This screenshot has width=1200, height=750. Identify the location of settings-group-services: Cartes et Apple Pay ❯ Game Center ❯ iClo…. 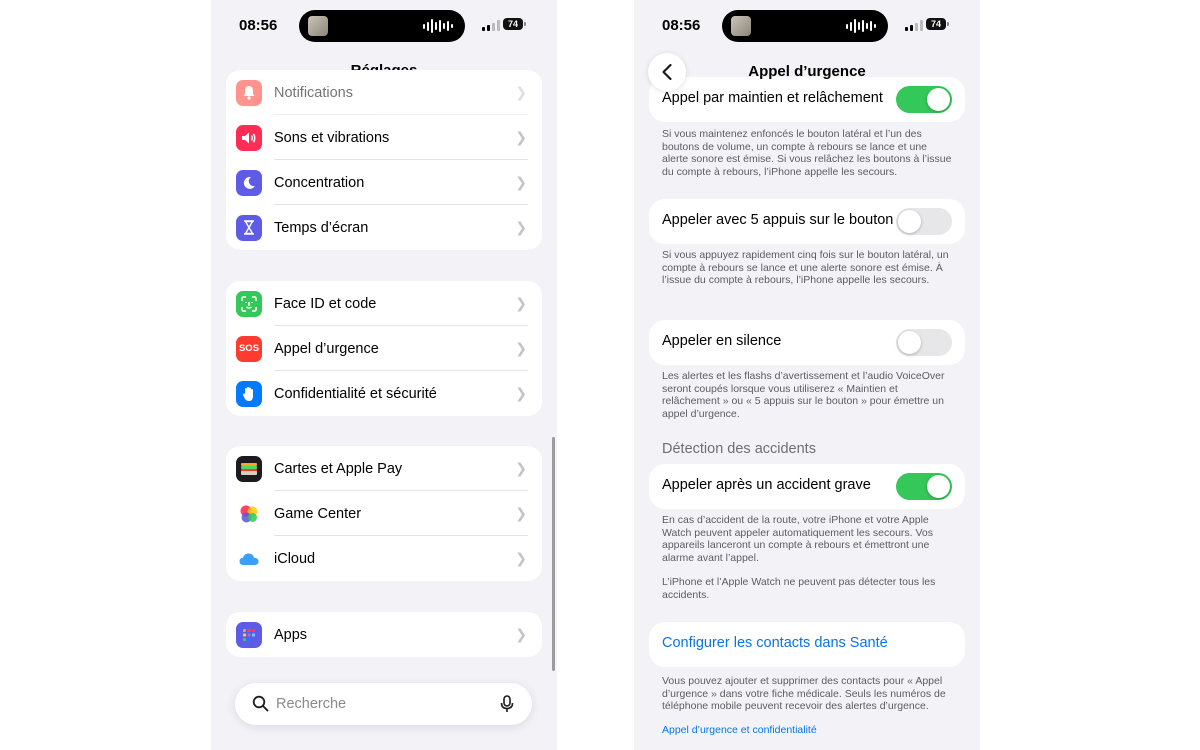
(384, 513).